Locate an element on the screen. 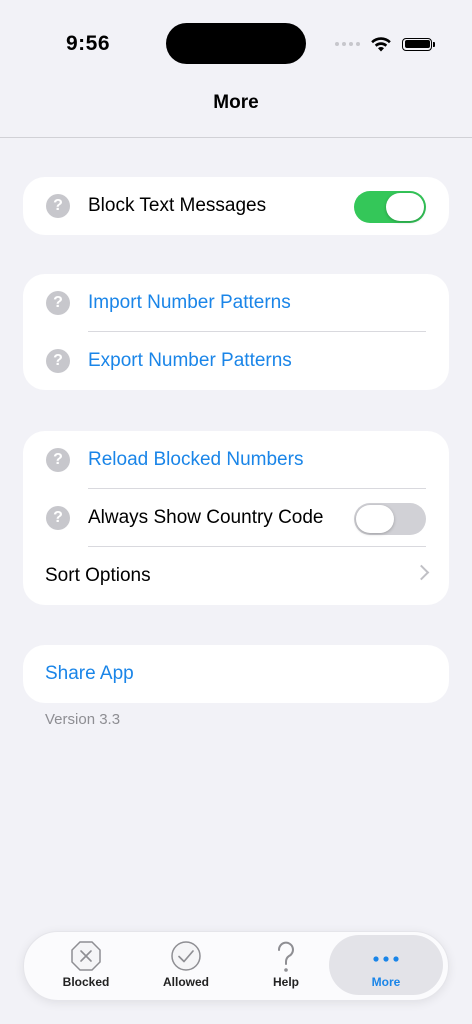  sort-options-row: Sort Options is located at coordinates (236, 576).